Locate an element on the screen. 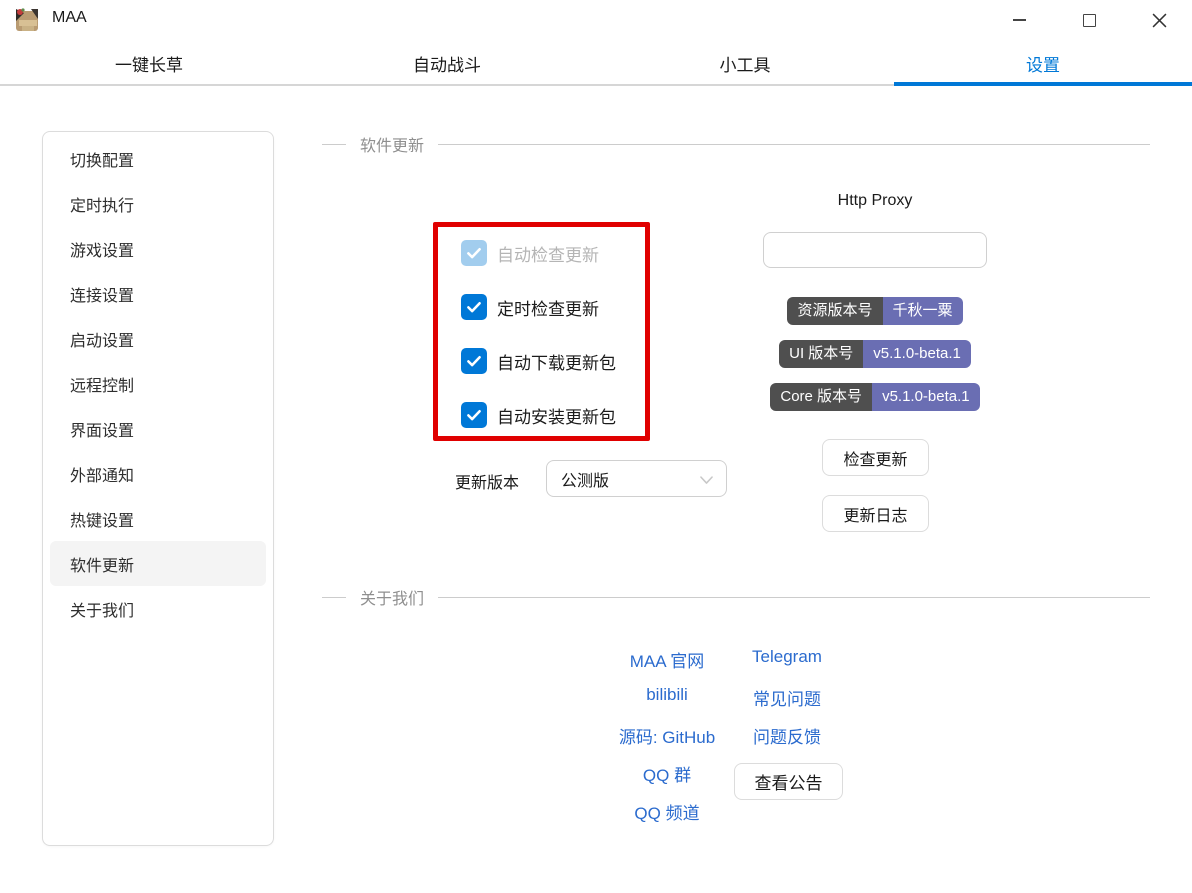 Image resolution: width=1192 pixels, height=893 pixels. sidebar-item-label: 远程控制 is located at coordinates (102, 386).